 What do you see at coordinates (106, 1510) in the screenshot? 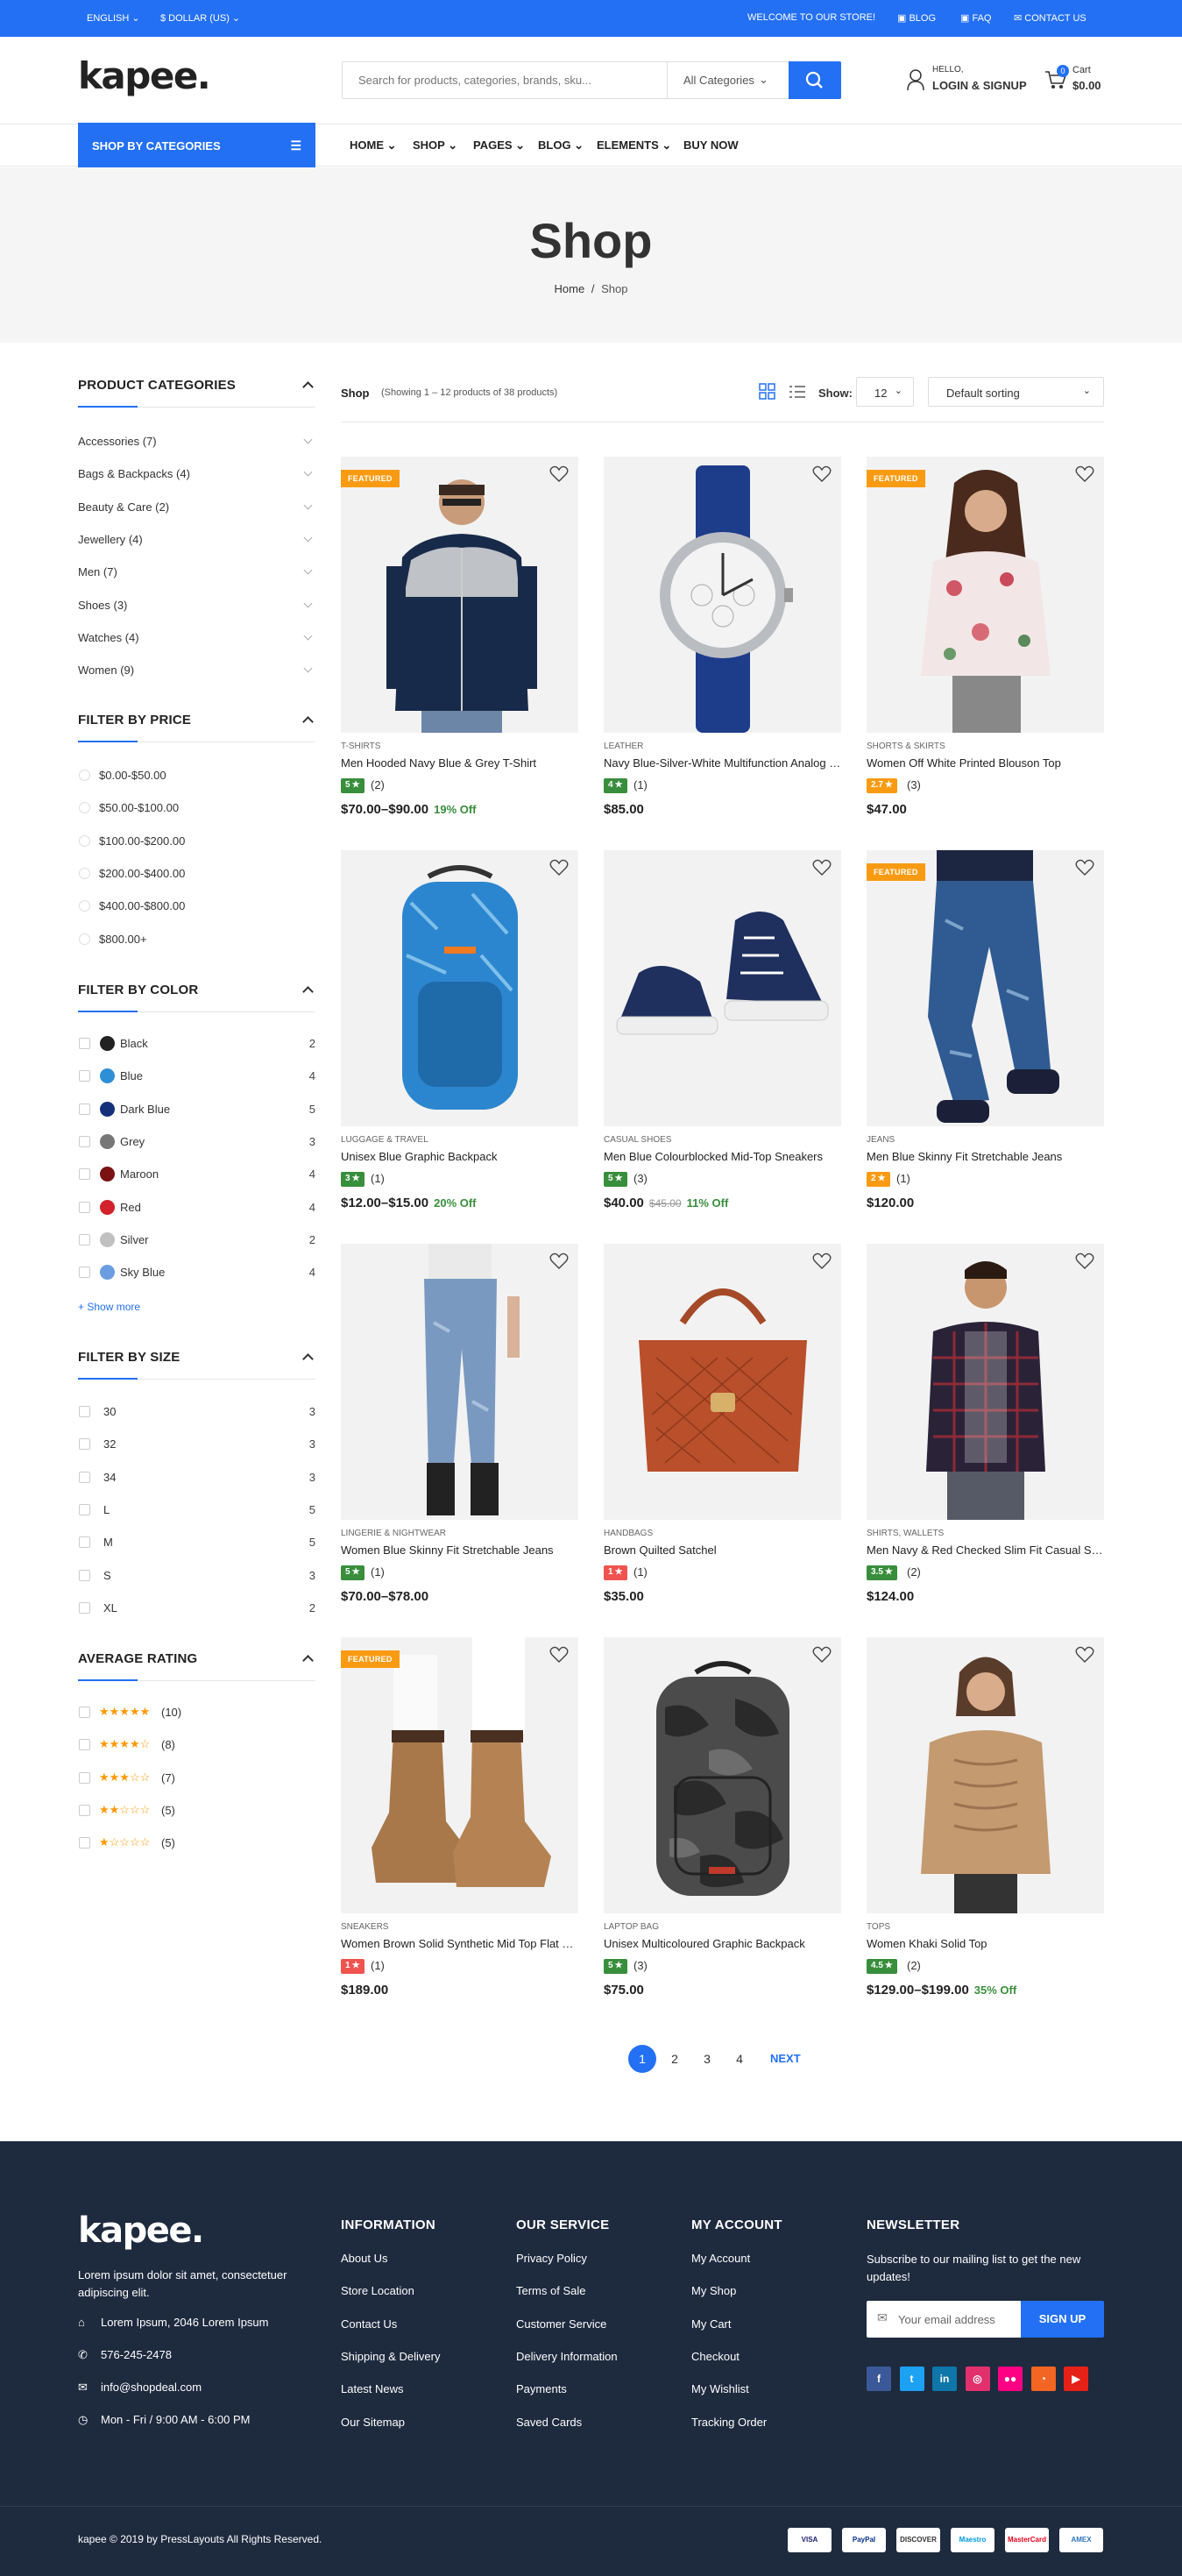
I see `size-name: L` at bounding box center [106, 1510].